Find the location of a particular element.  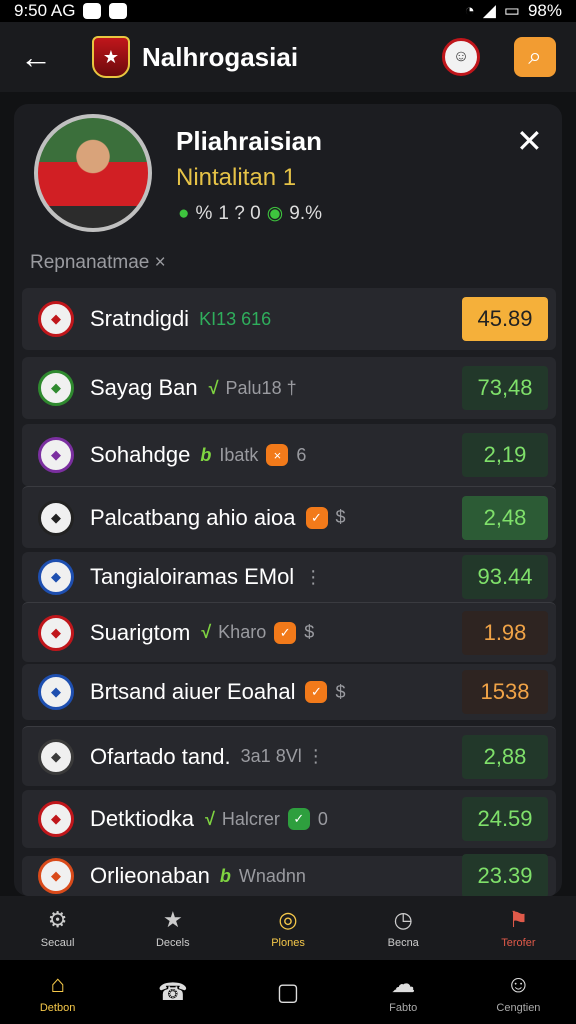

team-name: Sratndigdi is located at coordinates (140, 318).